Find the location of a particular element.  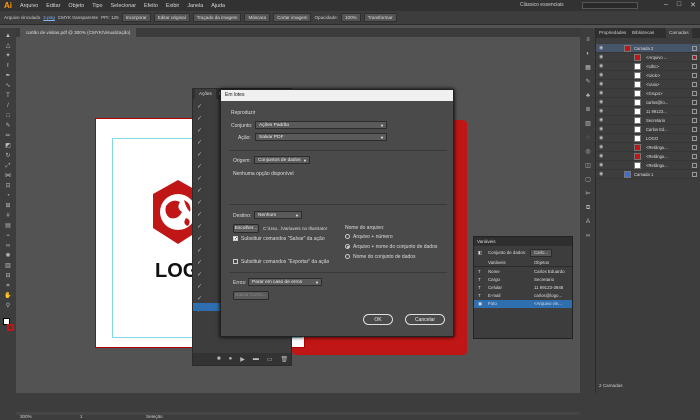

minimize-button: – is located at coordinates (666, 5).